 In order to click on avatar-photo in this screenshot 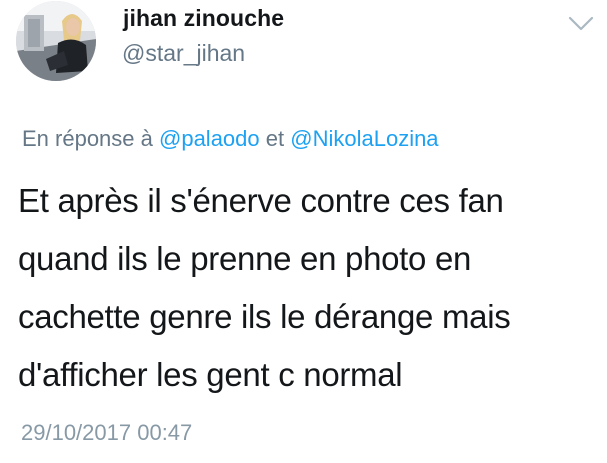, I will do `click(56, 41)`.